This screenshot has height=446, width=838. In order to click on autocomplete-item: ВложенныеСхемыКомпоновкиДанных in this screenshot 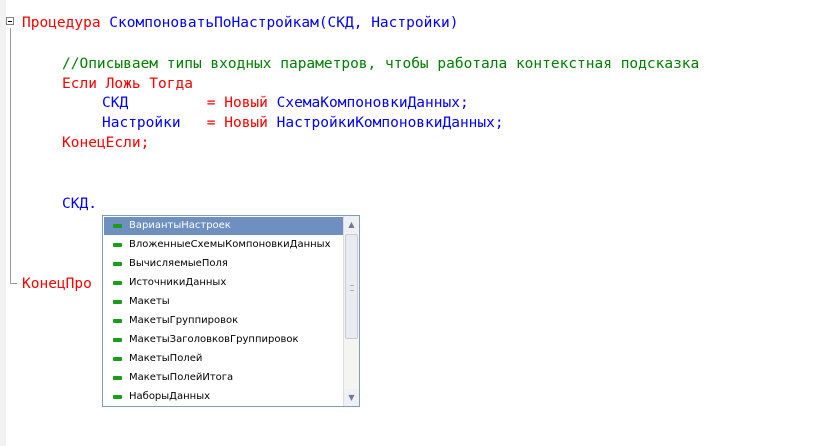, I will do `click(223, 245)`.